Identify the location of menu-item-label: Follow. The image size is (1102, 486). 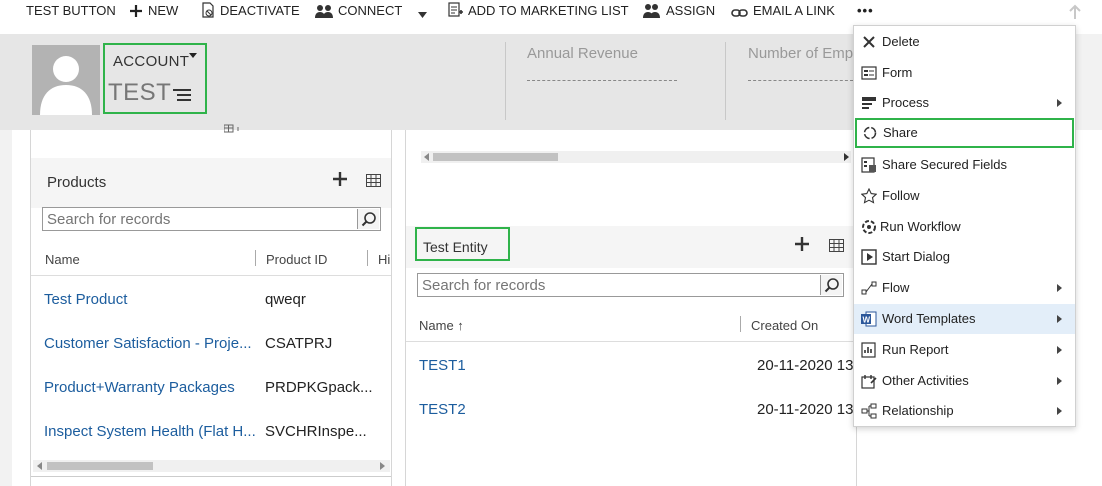
(901, 195).